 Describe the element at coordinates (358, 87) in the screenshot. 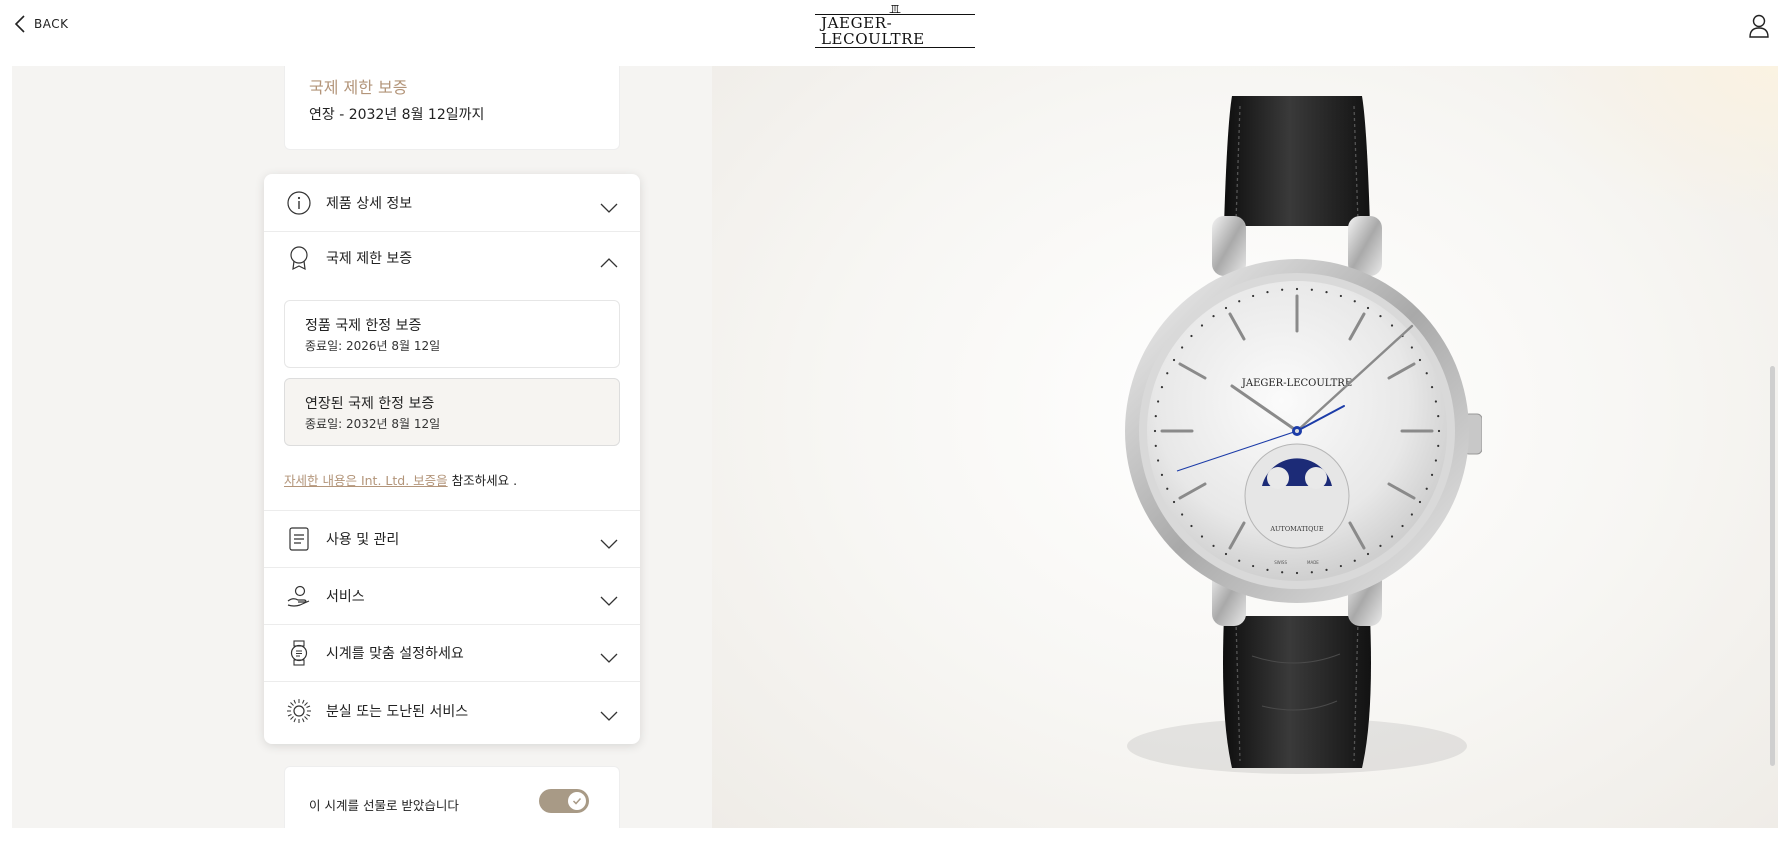

I see `summary-title: 국제 제한 보증` at that location.